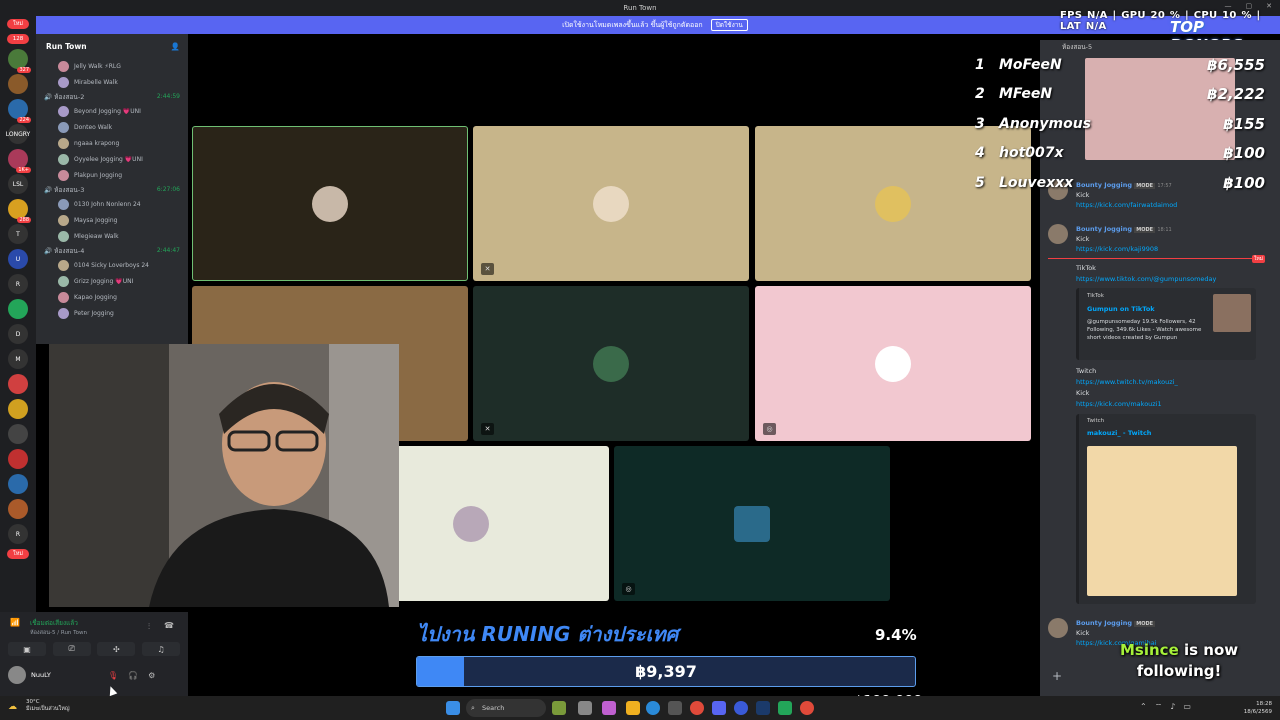 The width and height of the screenshot is (1280, 720). What do you see at coordinates (71, 649) in the screenshot?
I see `screen-share-button: ⎚` at bounding box center [71, 649].